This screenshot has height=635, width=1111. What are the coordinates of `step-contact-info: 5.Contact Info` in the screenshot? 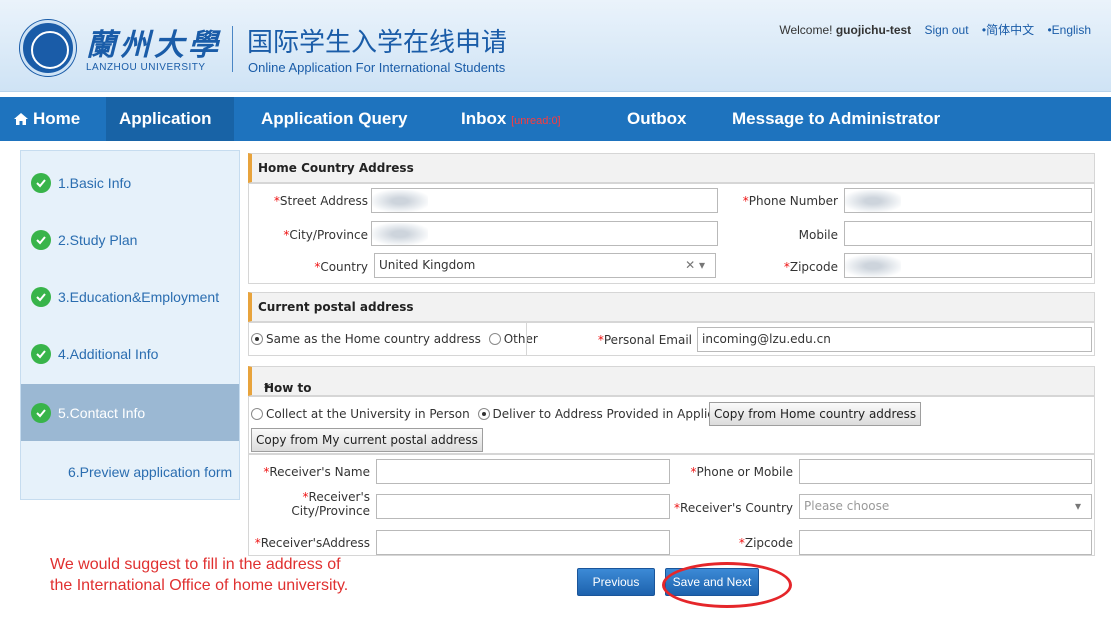 It's located at (130, 412).